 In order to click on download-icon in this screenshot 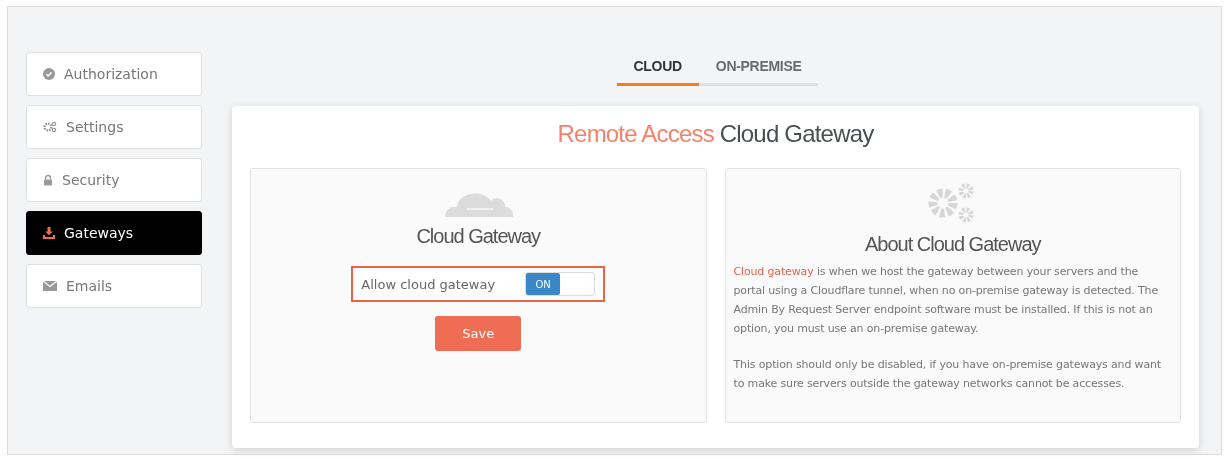, I will do `click(49, 233)`.